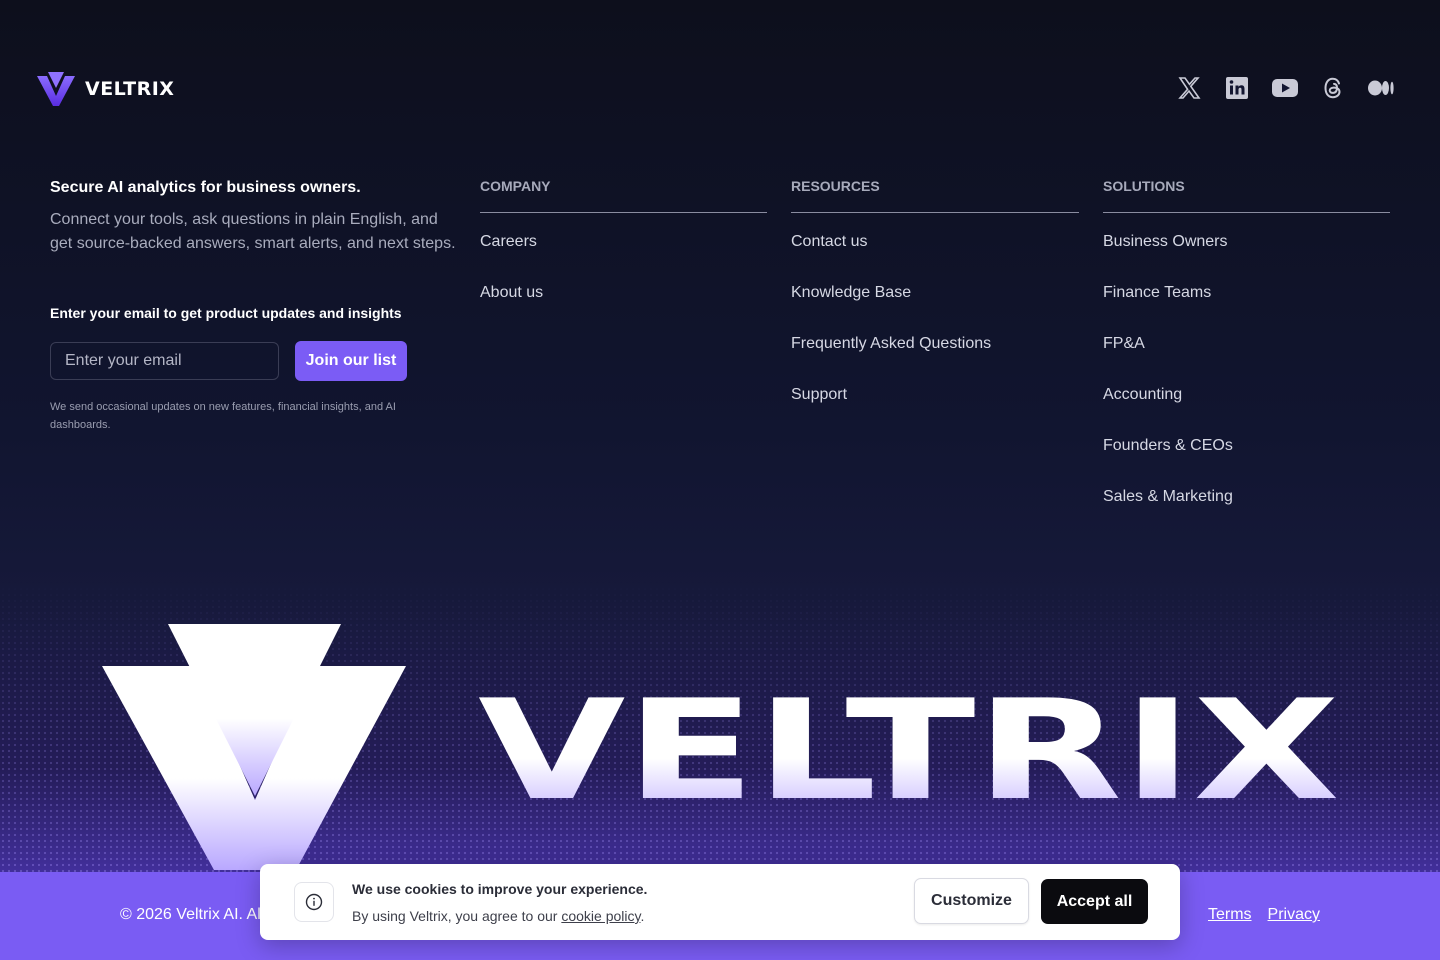  I want to click on cookie-text-after: ., so click(642, 916).